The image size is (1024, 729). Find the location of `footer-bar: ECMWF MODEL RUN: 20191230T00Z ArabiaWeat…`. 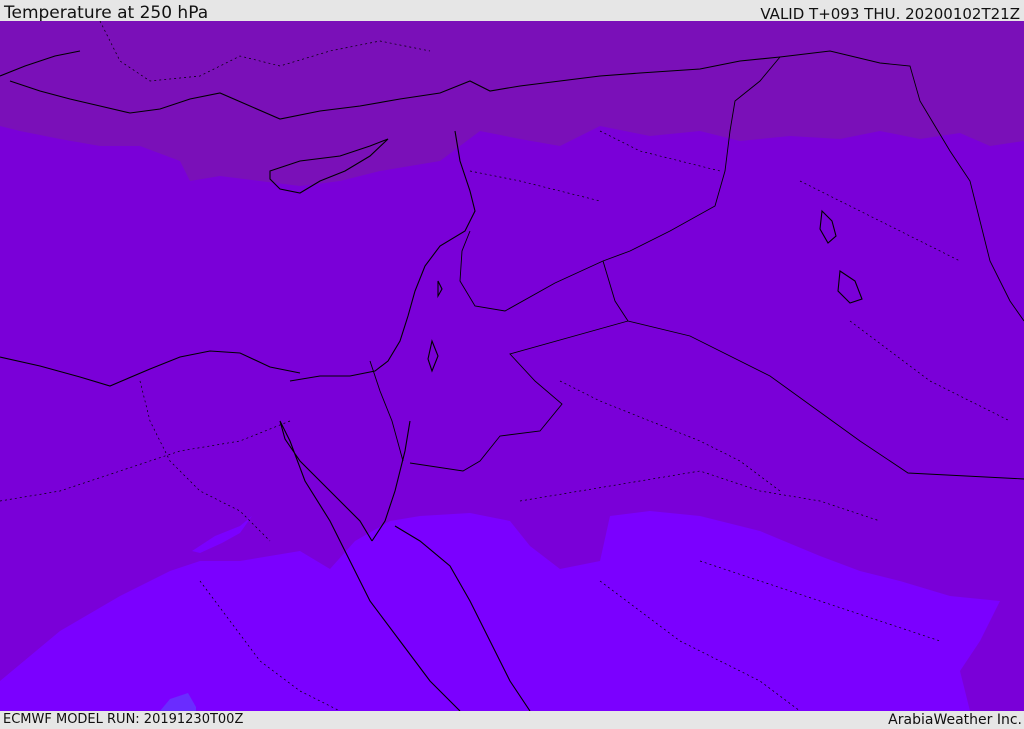

footer-bar: ECMWF MODEL RUN: 20191230T00Z ArabiaWeat… is located at coordinates (512, 720).